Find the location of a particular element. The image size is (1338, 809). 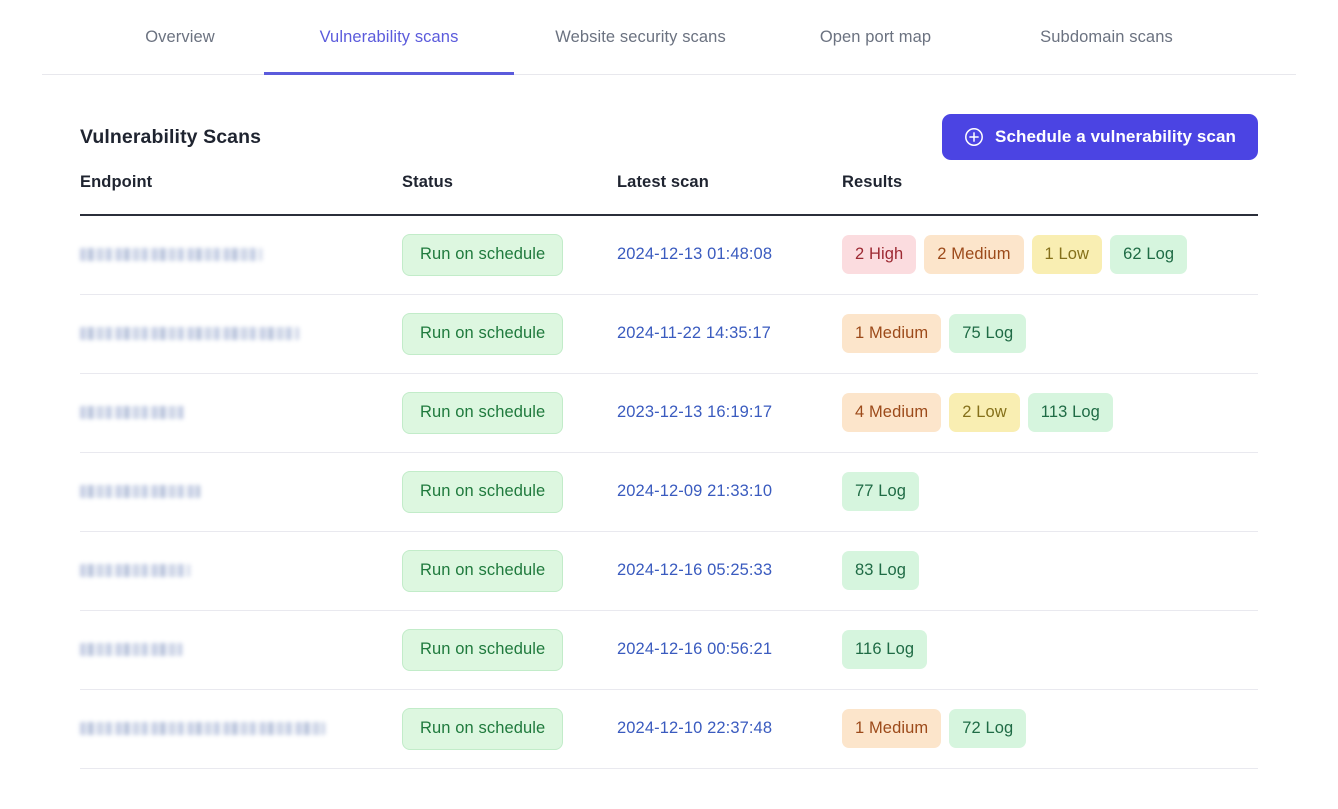

tab-vulnerability-scans: Vulnerability scans is located at coordinates (389, 37).